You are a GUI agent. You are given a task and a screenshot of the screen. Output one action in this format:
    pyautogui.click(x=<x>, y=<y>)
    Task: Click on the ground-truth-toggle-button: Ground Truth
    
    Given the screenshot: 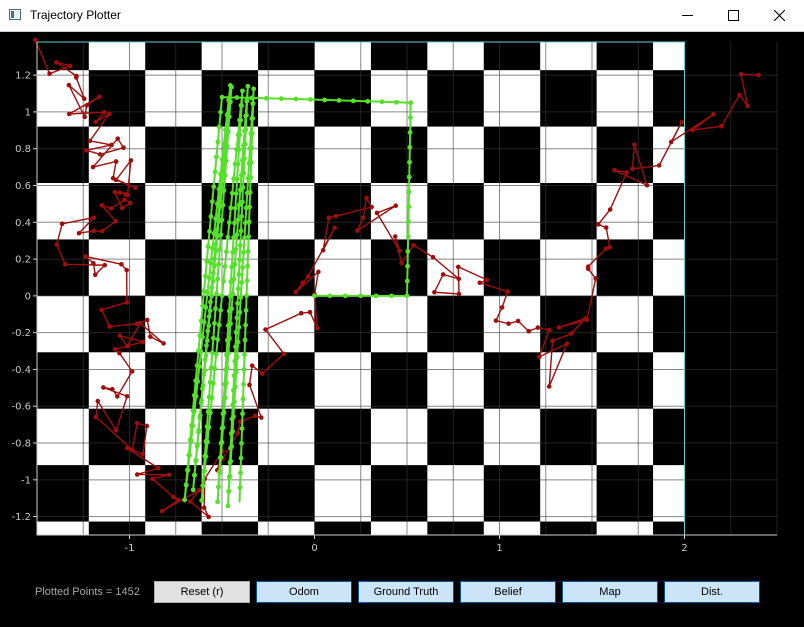 What is the action you would take?
    pyautogui.click(x=406, y=592)
    